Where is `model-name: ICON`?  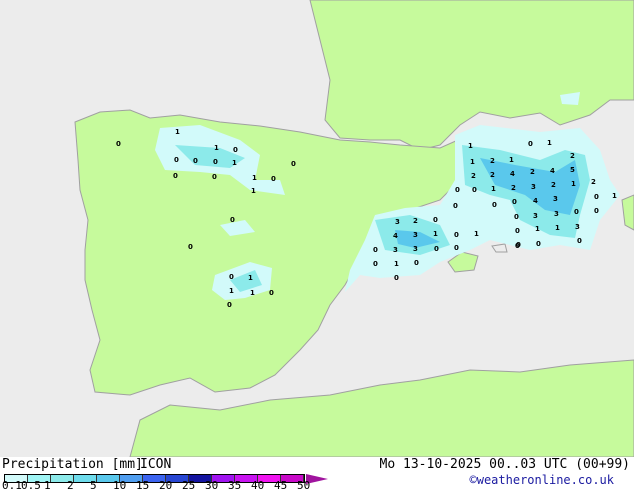 model-name: ICON is located at coordinates (156, 464).